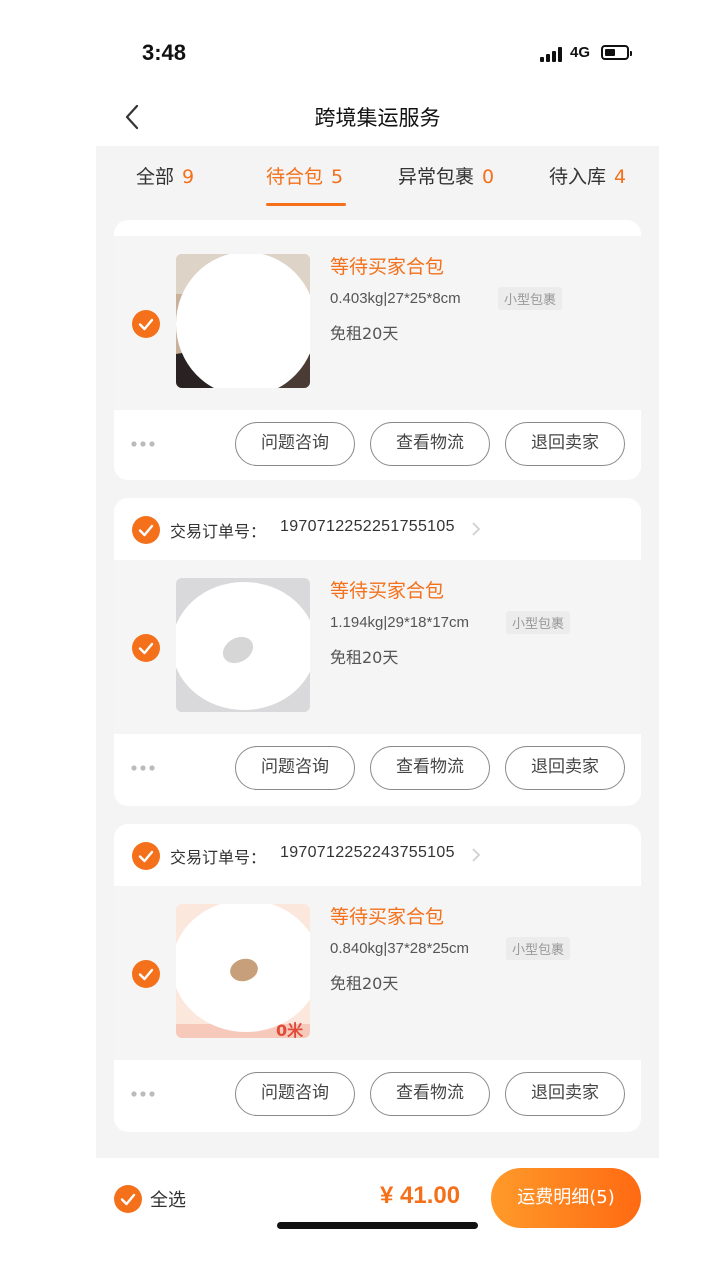 The width and height of the screenshot is (720, 1280). I want to click on tab-count: 4, so click(620, 177).